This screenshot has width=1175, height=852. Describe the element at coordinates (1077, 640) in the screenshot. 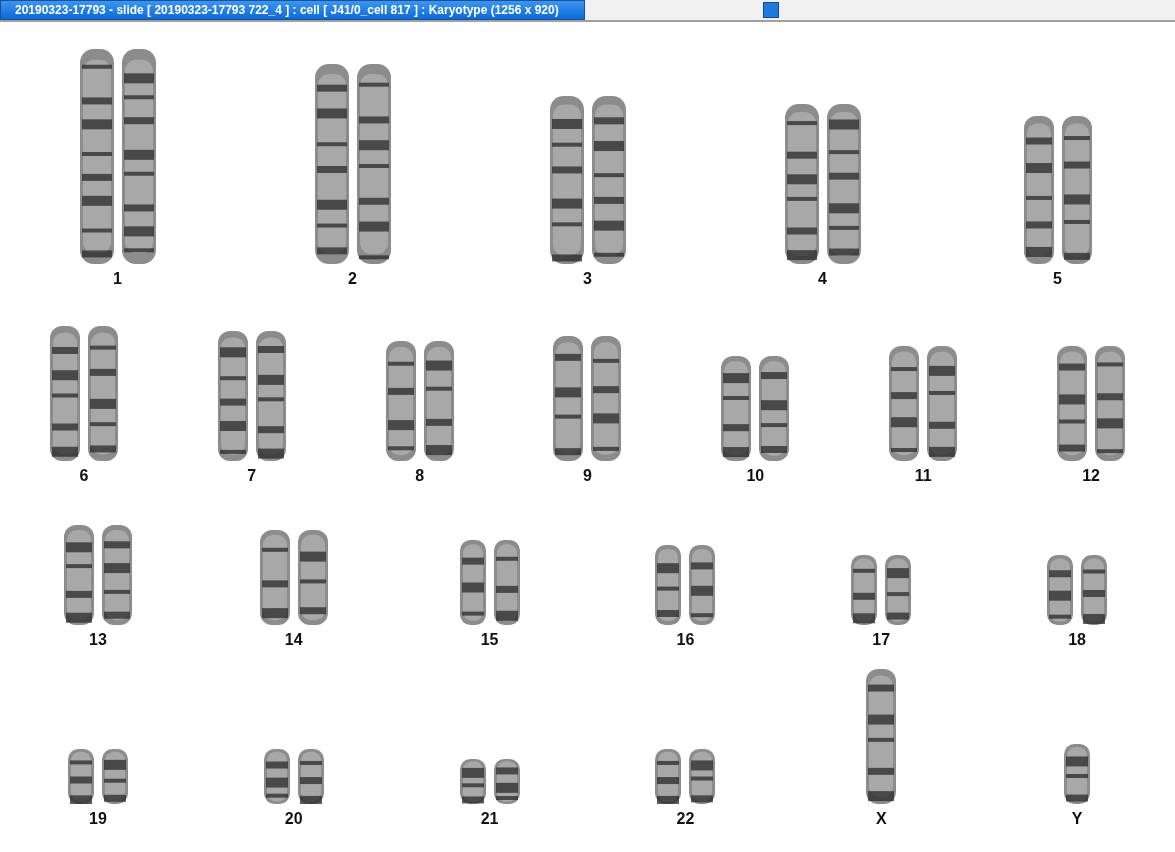

I see `chromosome-number: 18` at that location.